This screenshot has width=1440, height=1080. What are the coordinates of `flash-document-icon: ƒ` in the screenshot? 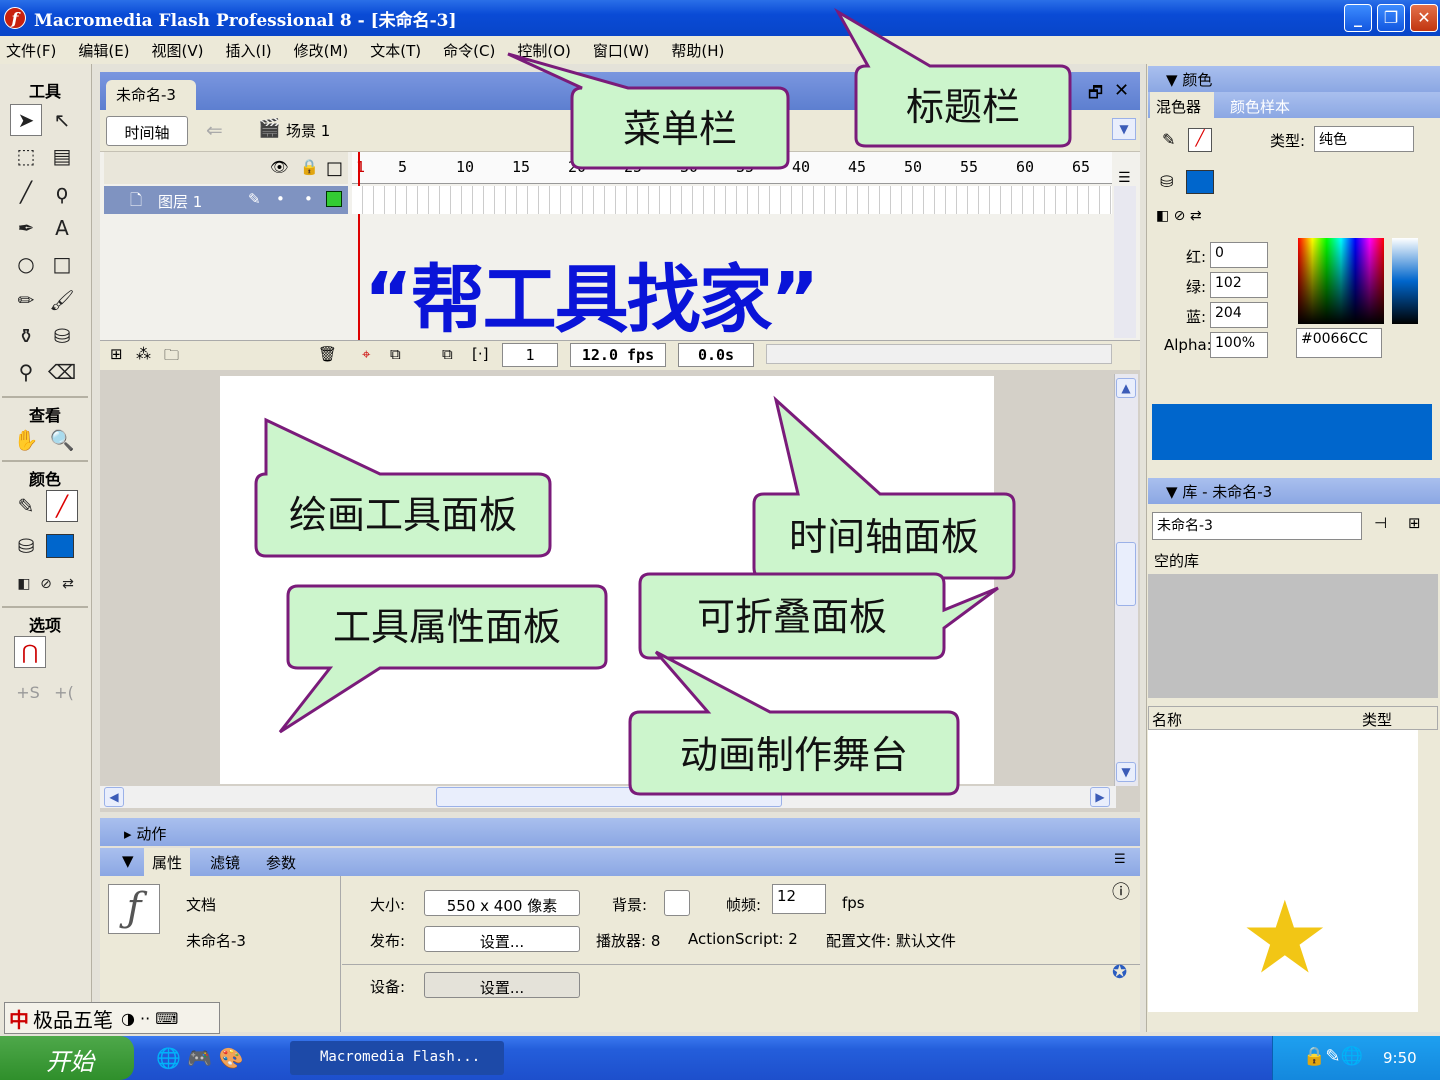 It's located at (134, 909).